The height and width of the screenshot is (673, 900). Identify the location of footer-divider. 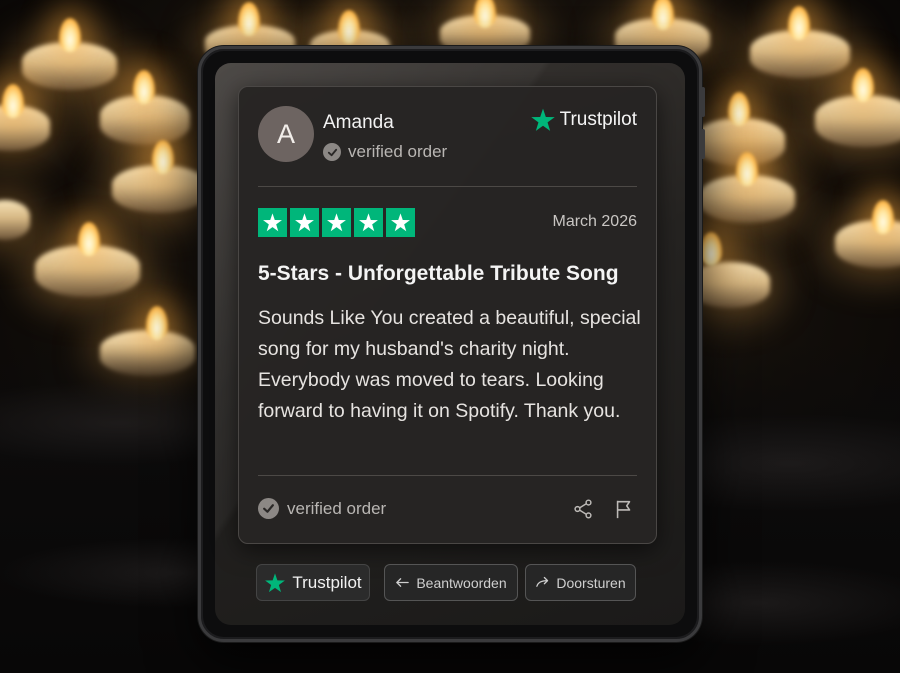
(447, 475).